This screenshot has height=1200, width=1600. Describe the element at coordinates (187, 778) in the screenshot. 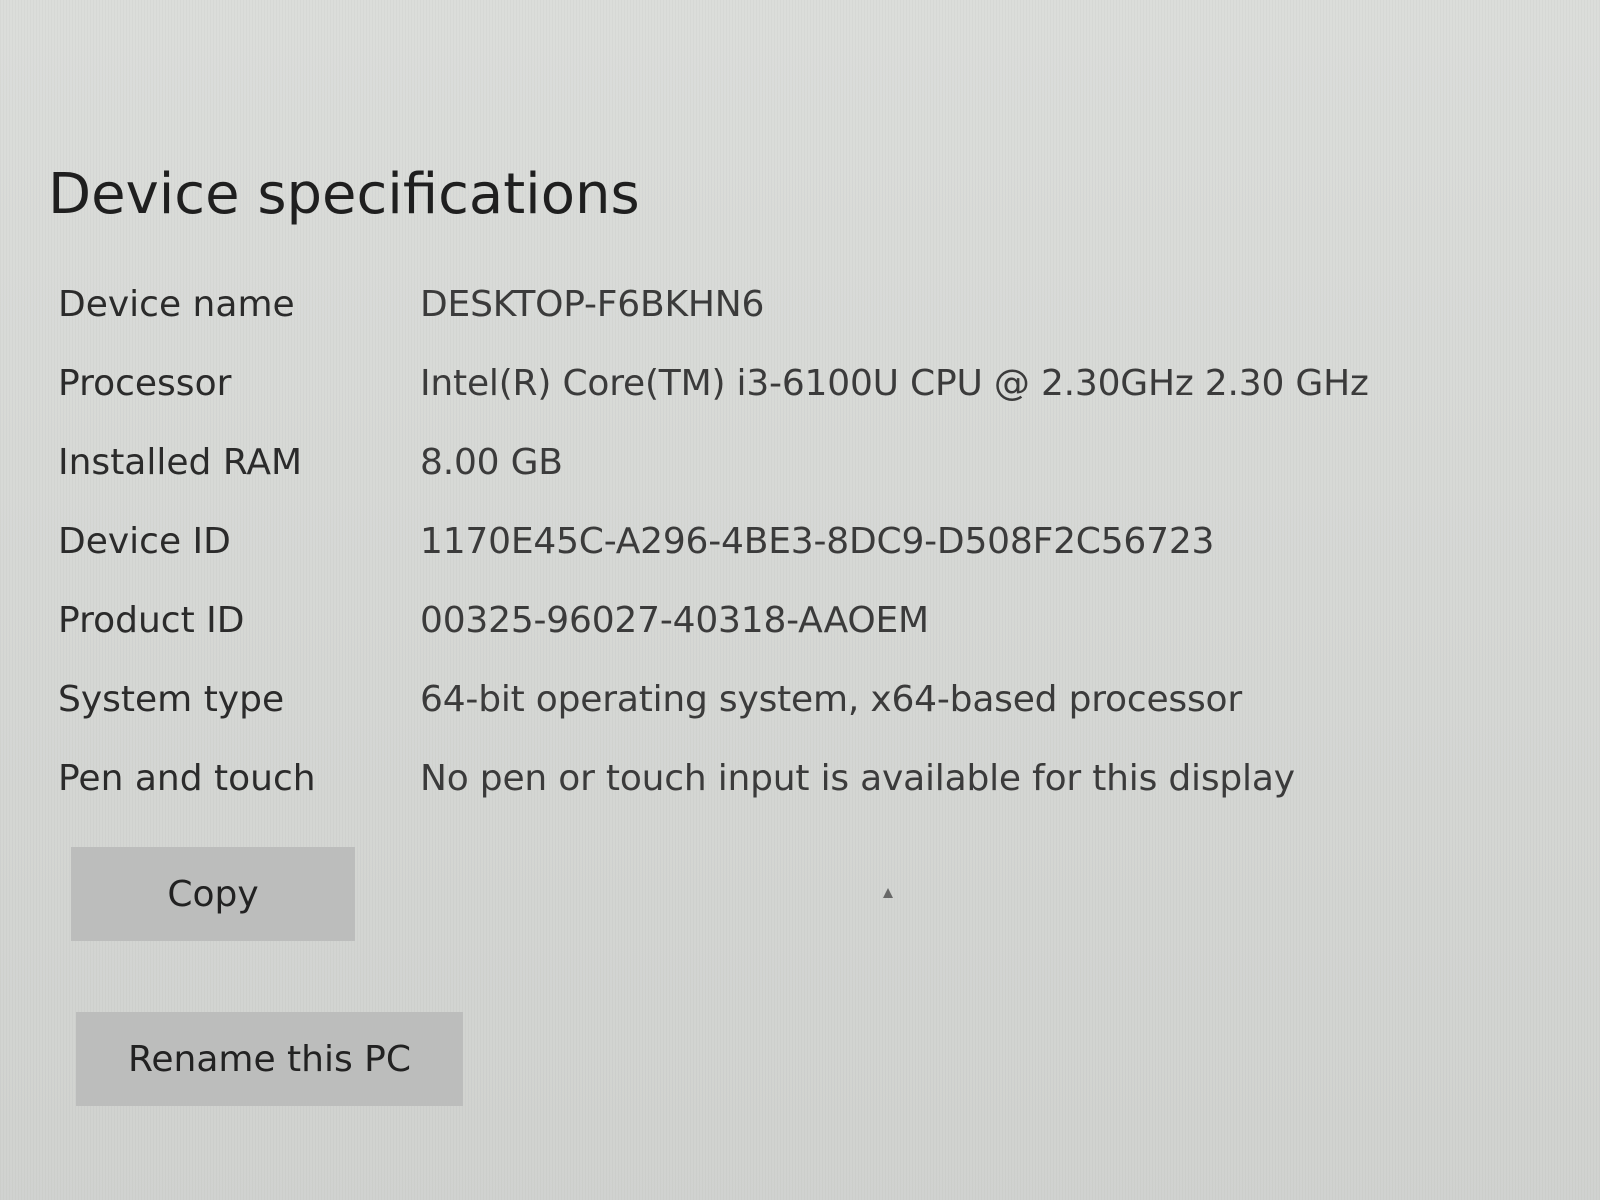

I see `pen-and-touch-label: Pen and touch` at that location.